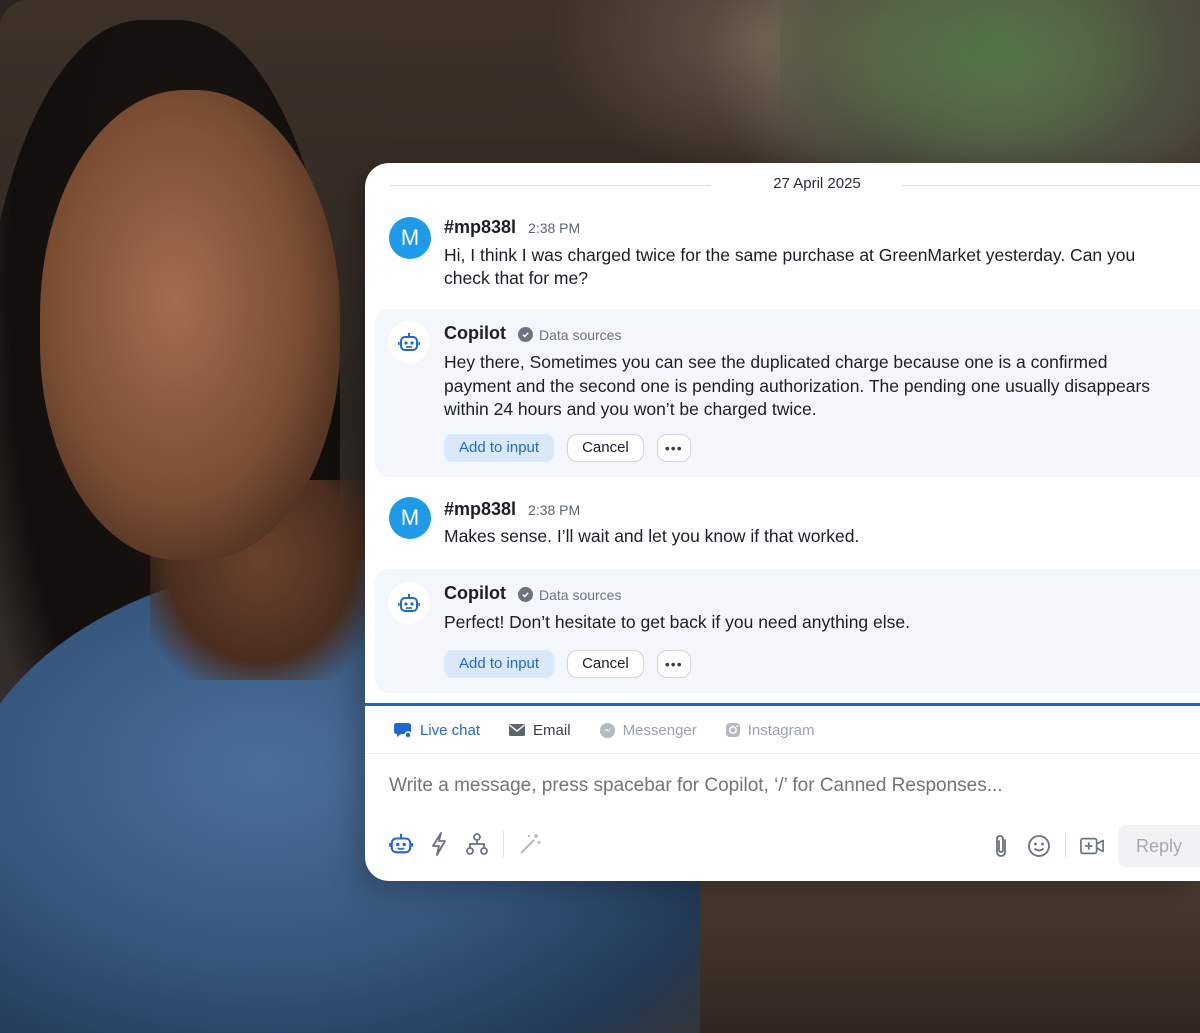 This screenshot has height=1033, width=1200. I want to click on plant-shape, so click(990, 95).